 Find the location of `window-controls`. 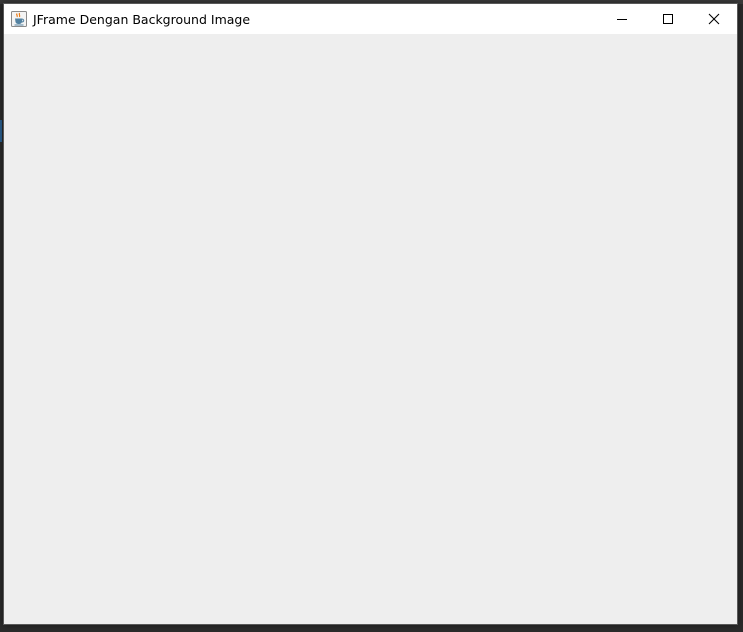

window-controls is located at coordinates (668, 19).